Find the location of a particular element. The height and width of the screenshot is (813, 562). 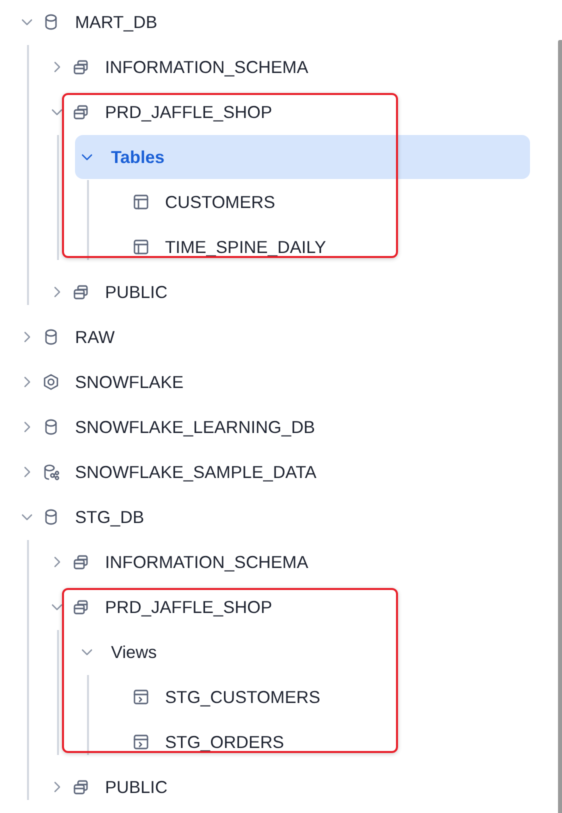

hexagon-icon is located at coordinates (51, 382).